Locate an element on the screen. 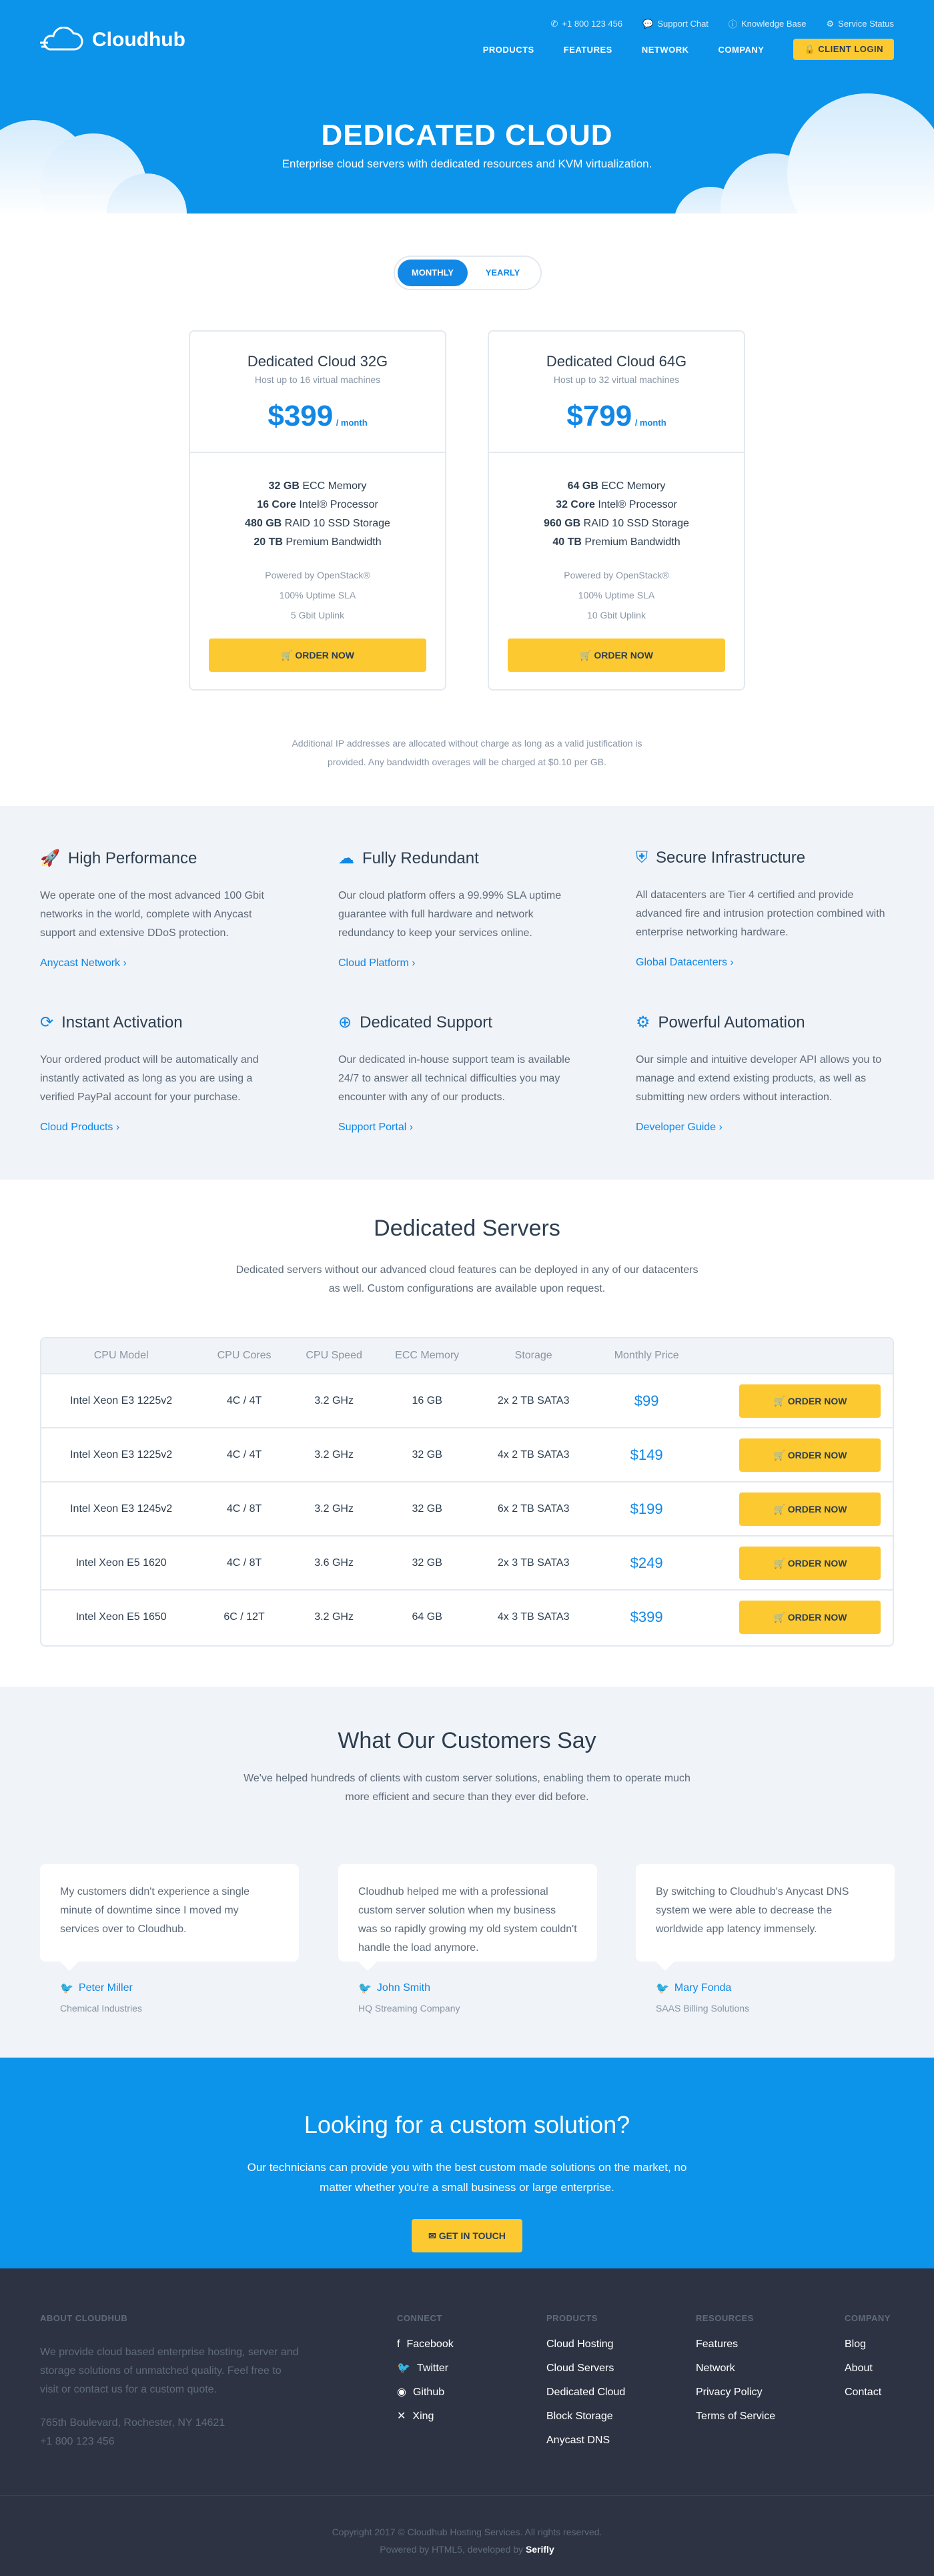  spec-line: 40 TB Premium Bandwidth is located at coordinates (616, 542).